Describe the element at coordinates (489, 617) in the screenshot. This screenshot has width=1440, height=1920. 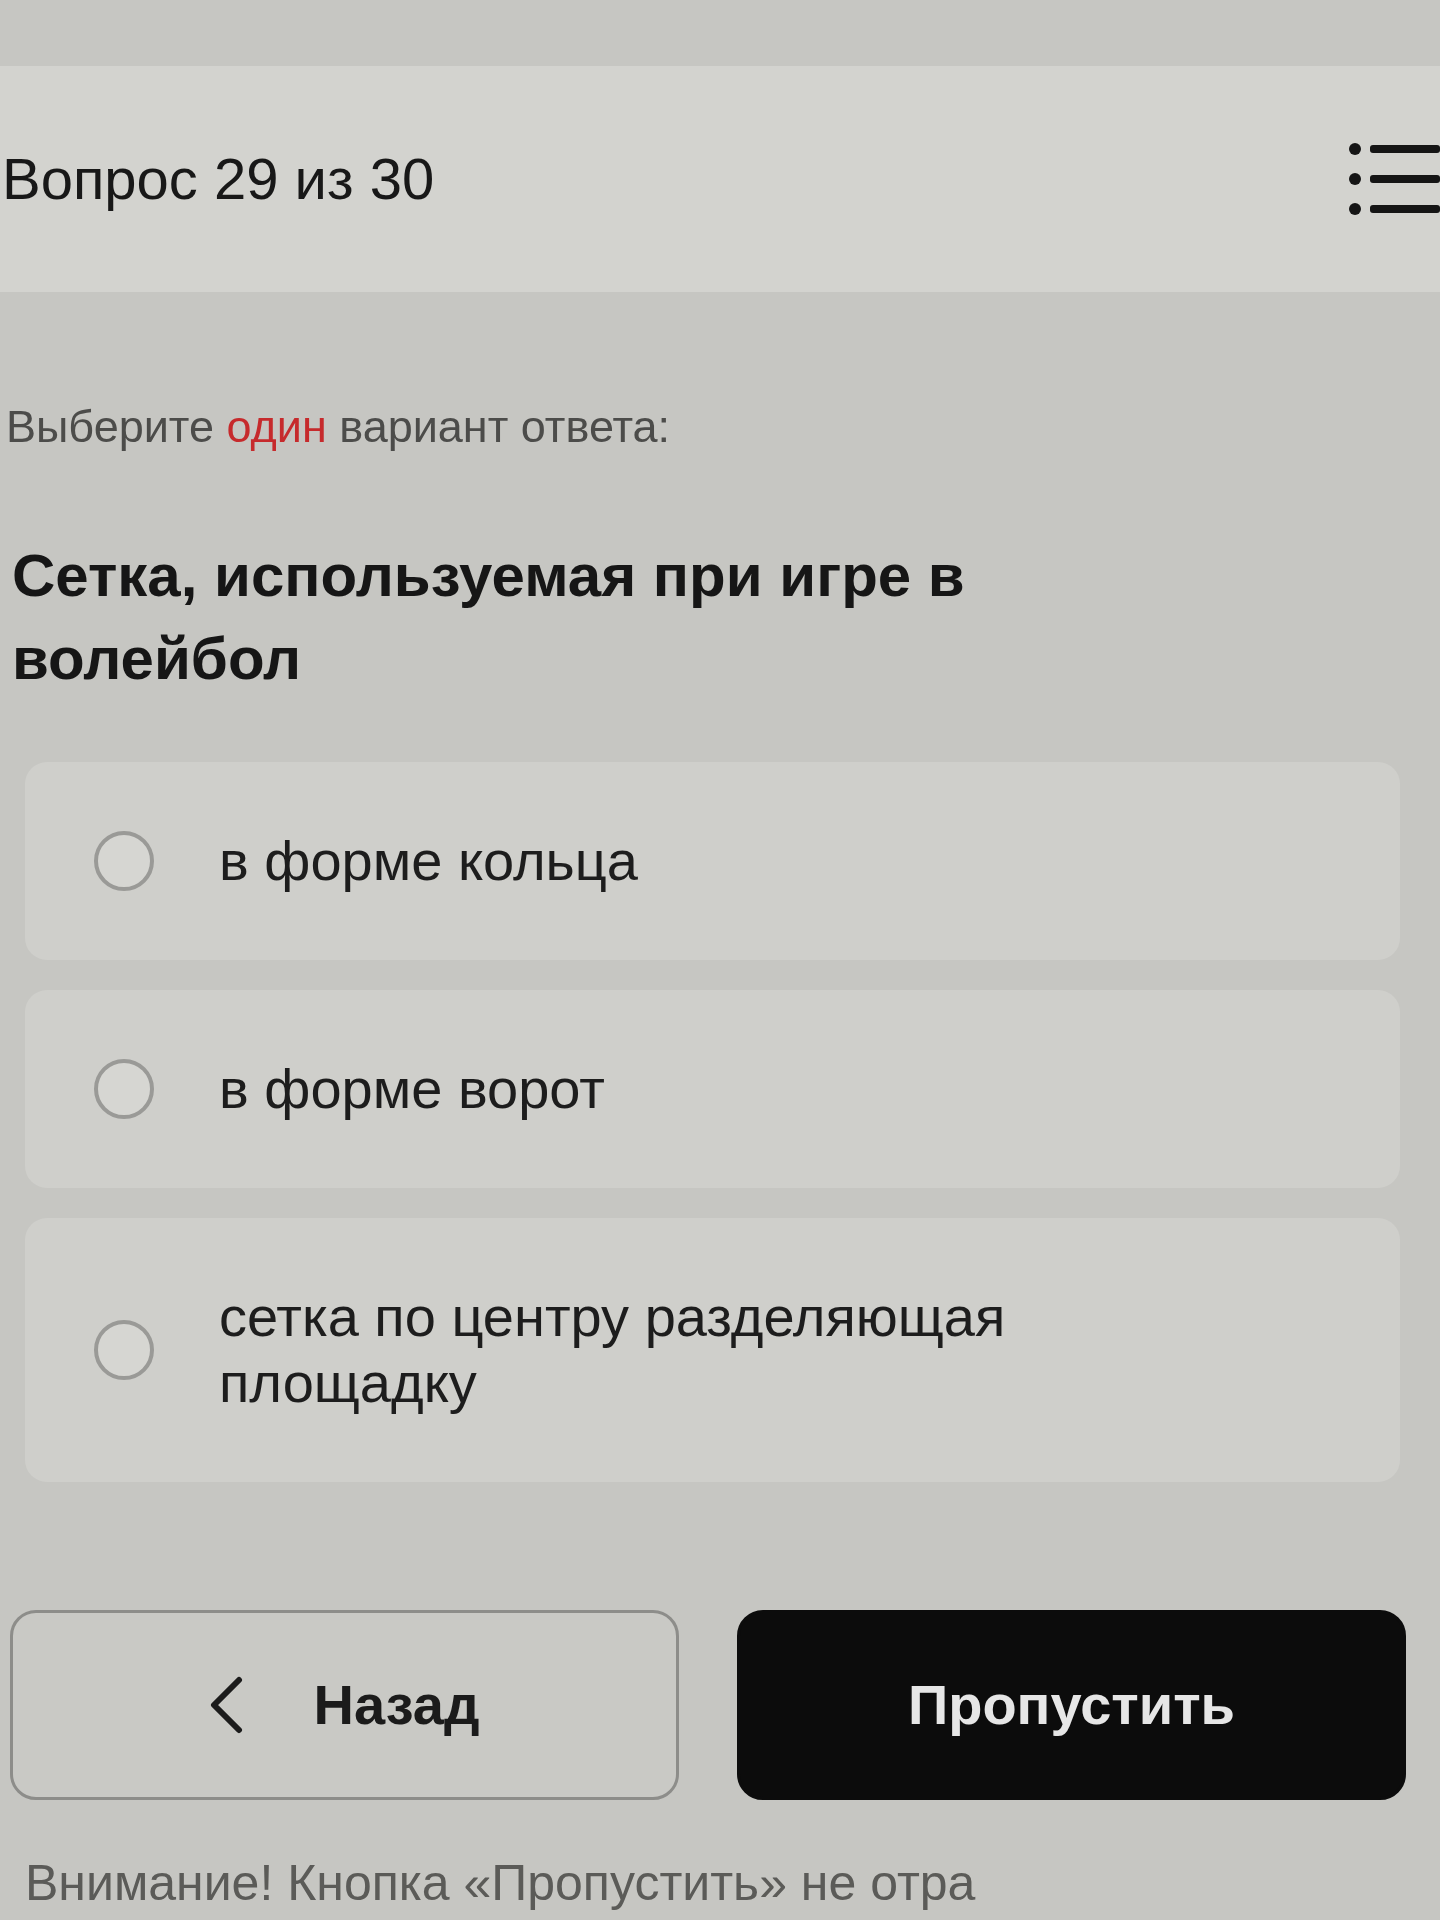
I see `question-text: Сетка, используемая при игре в волейбол` at that location.